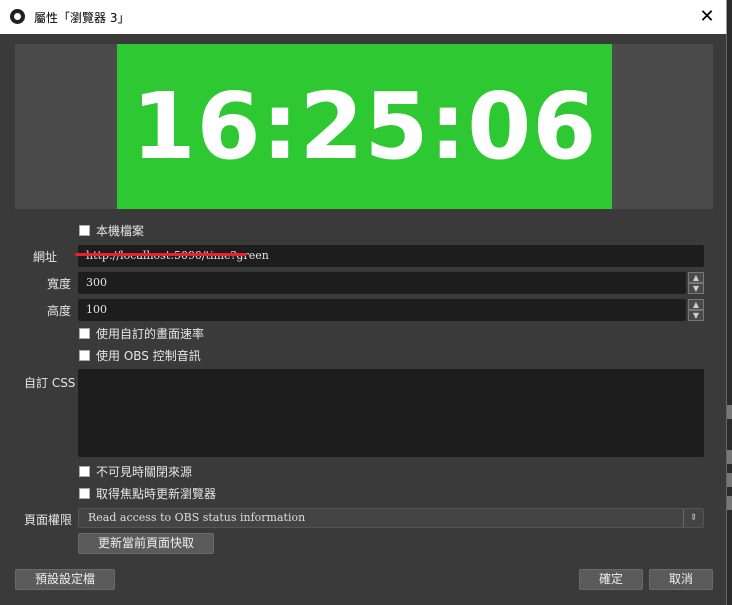  What do you see at coordinates (707, 17) in the screenshot?
I see `close-icon: ✕` at bounding box center [707, 17].